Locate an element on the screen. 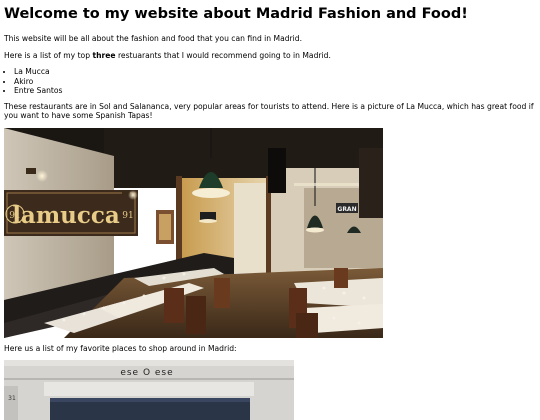  granja-sign: GRAN is located at coordinates (346, 209).